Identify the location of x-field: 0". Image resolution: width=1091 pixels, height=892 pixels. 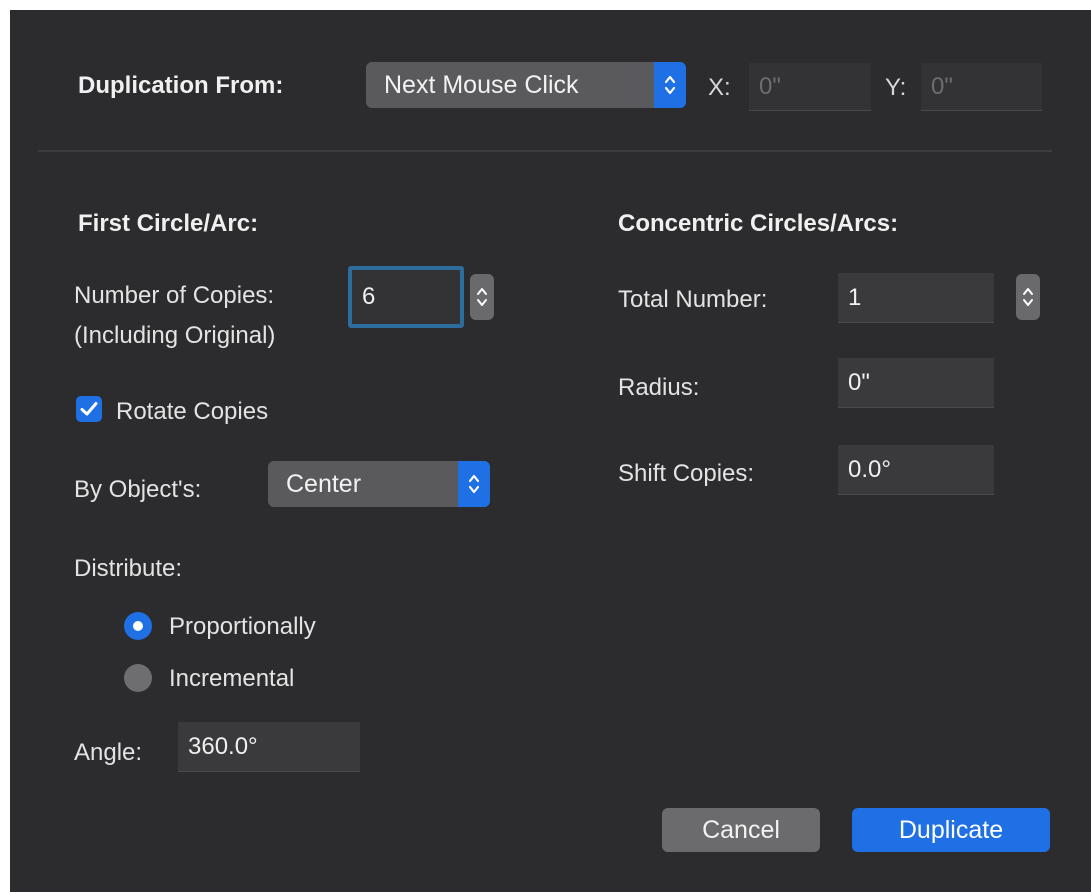
(810, 87).